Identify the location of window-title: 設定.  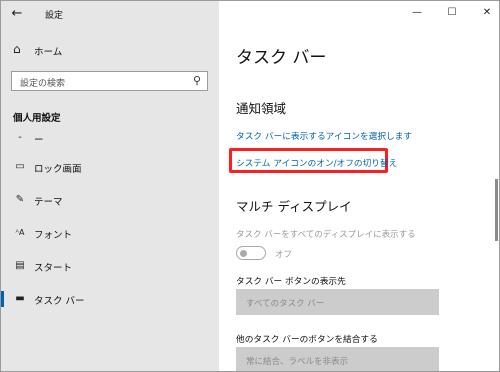
(54, 16).